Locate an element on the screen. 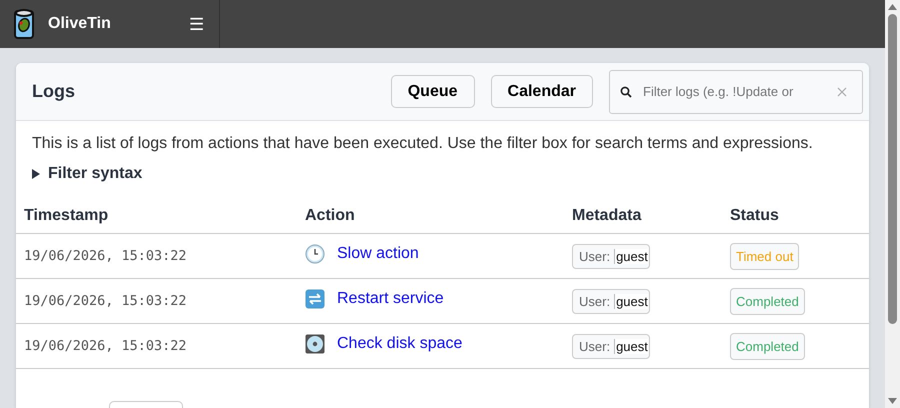 This screenshot has width=900, height=408. action-link: Check disk space is located at coordinates (399, 343).